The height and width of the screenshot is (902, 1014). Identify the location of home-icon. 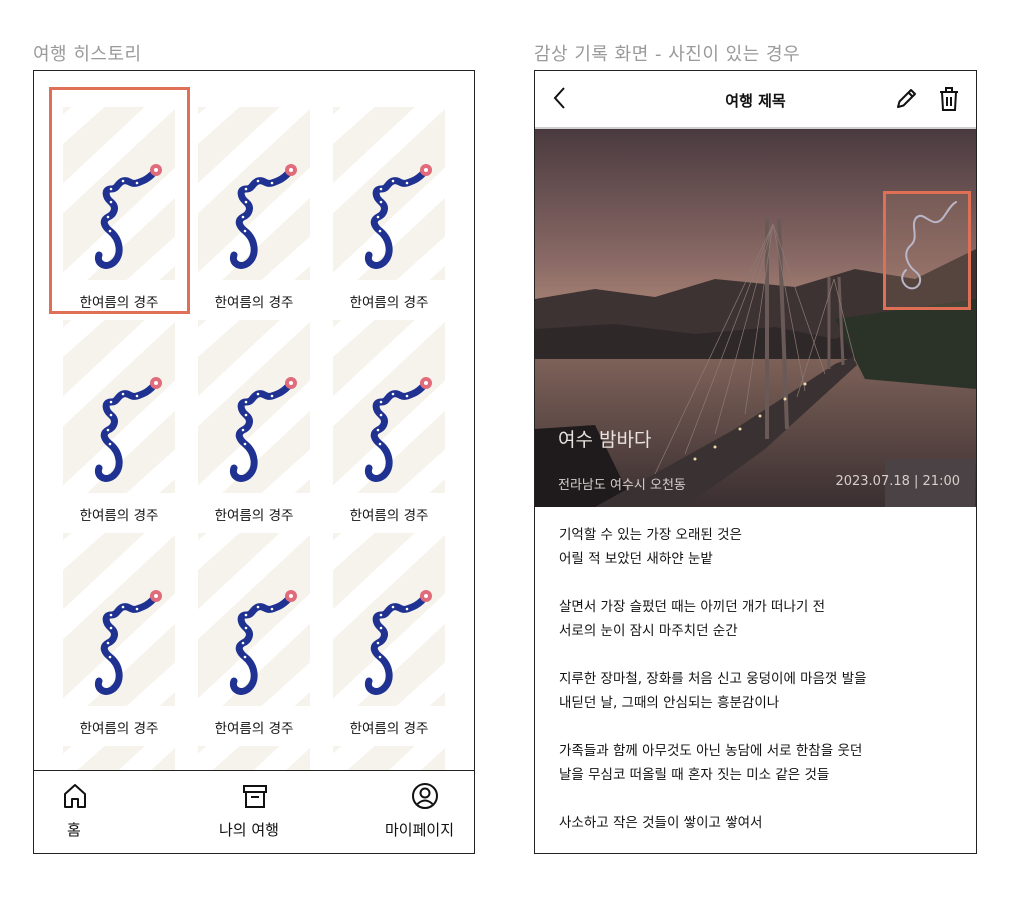
(75, 798).